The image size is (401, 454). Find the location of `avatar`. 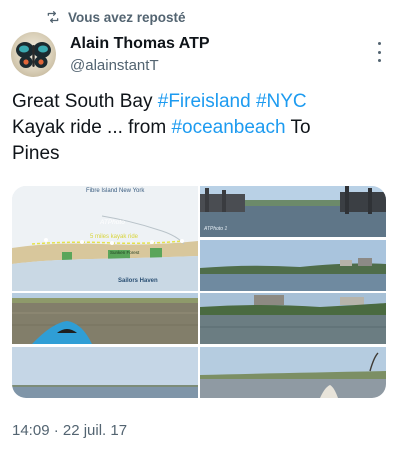

avatar is located at coordinates (33, 54).